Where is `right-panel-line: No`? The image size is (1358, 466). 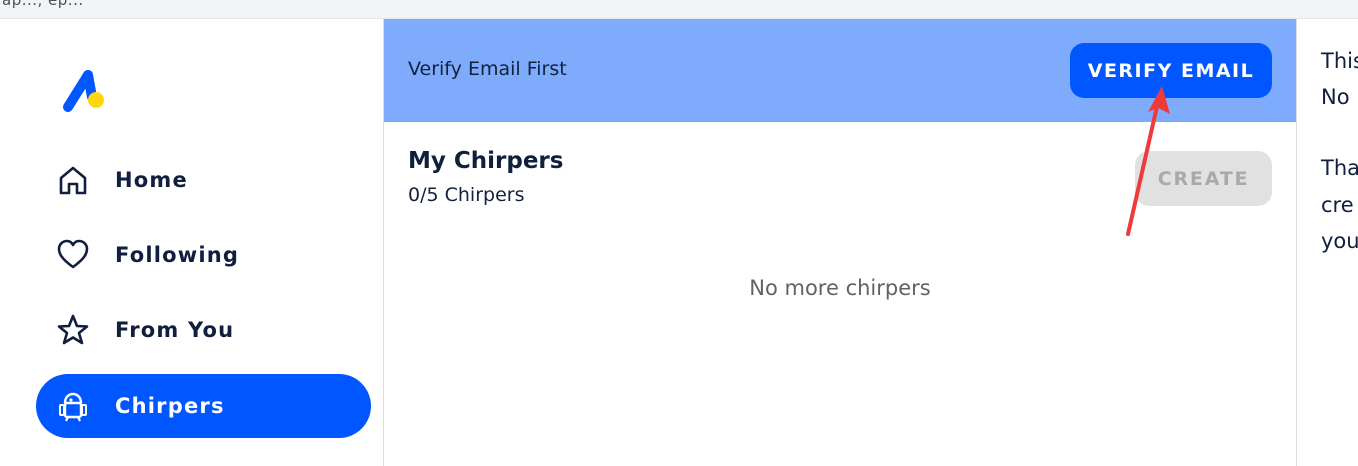
right-panel-line: No is located at coordinates (1335, 97).